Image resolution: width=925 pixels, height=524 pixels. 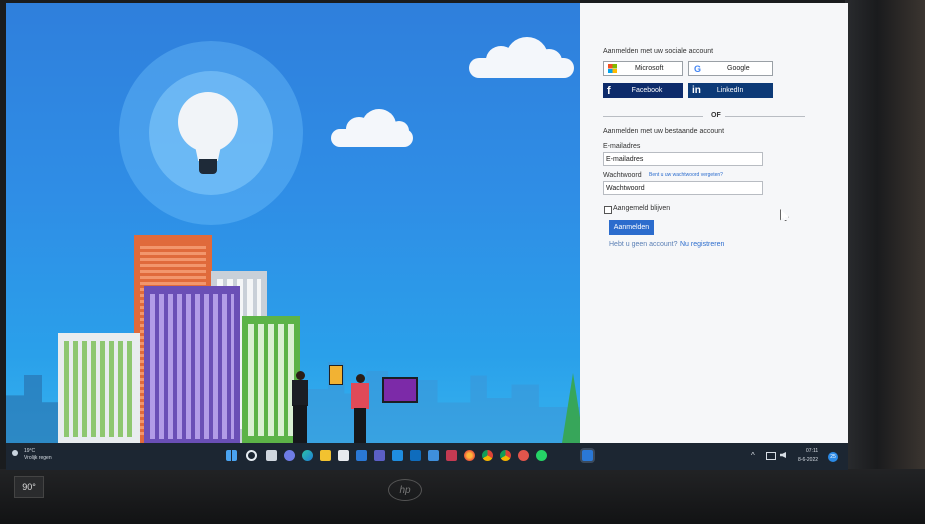 What do you see at coordinates (698, 68) in the screenshot?
I see `google-icon: G` at bounding box center [698, 68].